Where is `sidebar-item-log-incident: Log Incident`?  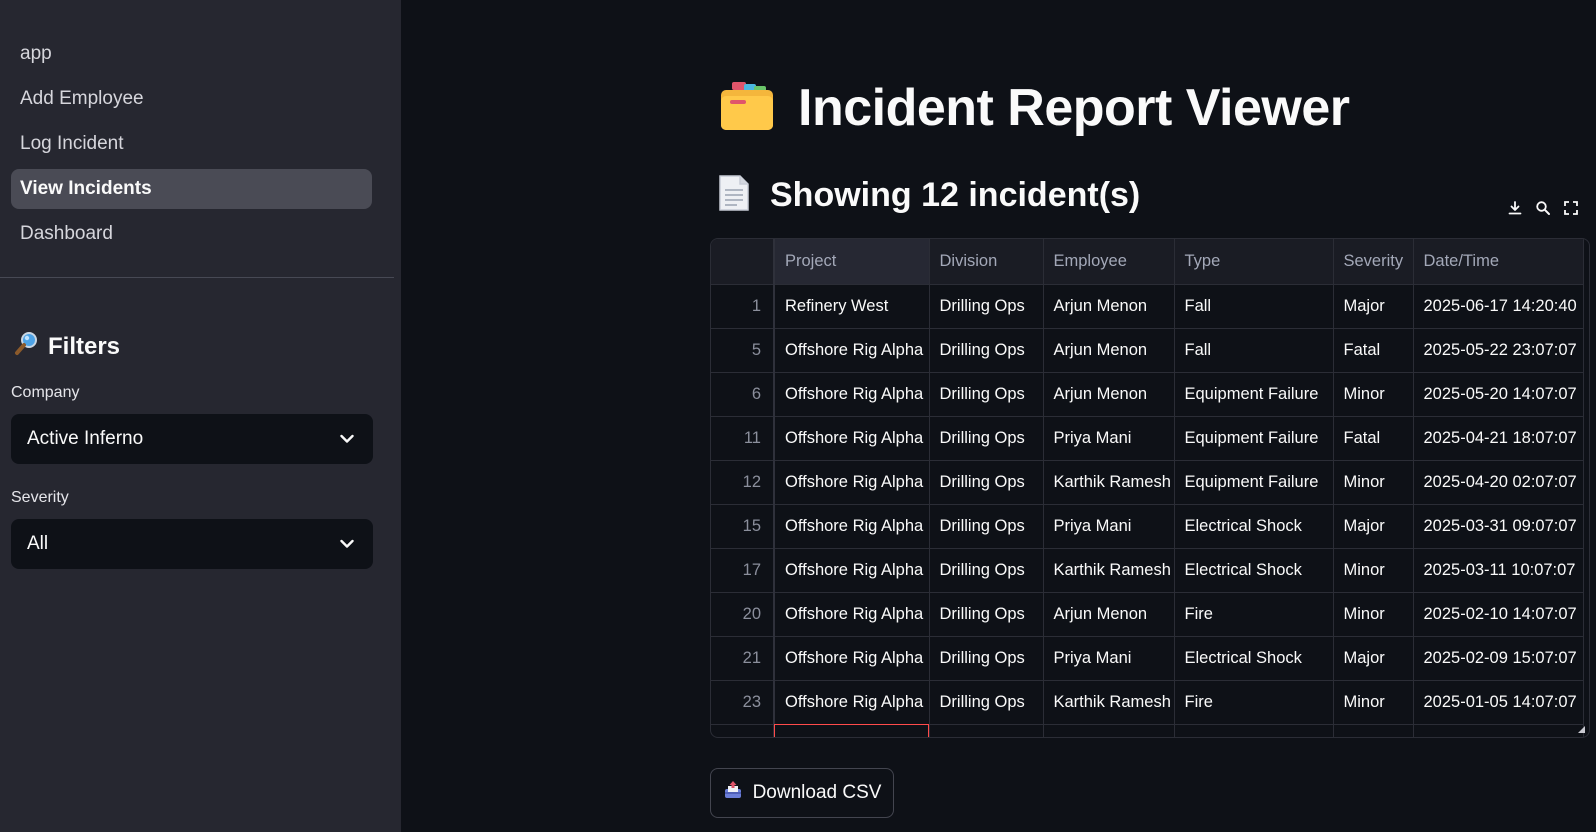 sidebar-item-log-incident: Log Incident is located at coordinates (191, 144).